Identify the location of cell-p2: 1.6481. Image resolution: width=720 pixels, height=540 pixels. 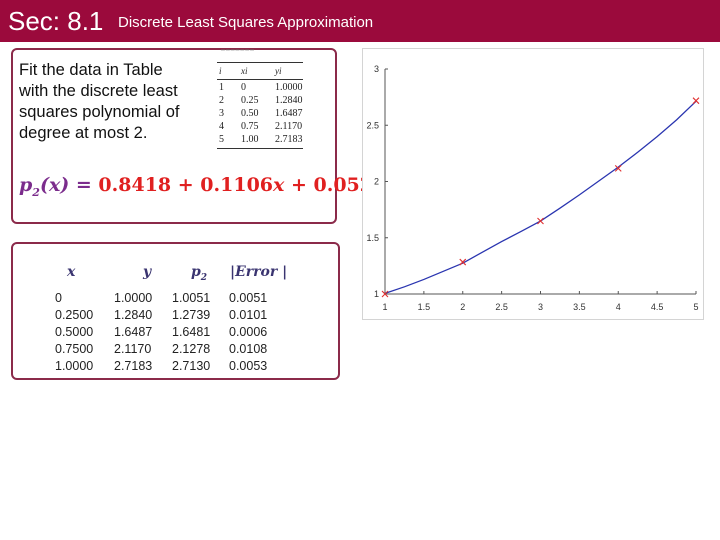
(191, 332).